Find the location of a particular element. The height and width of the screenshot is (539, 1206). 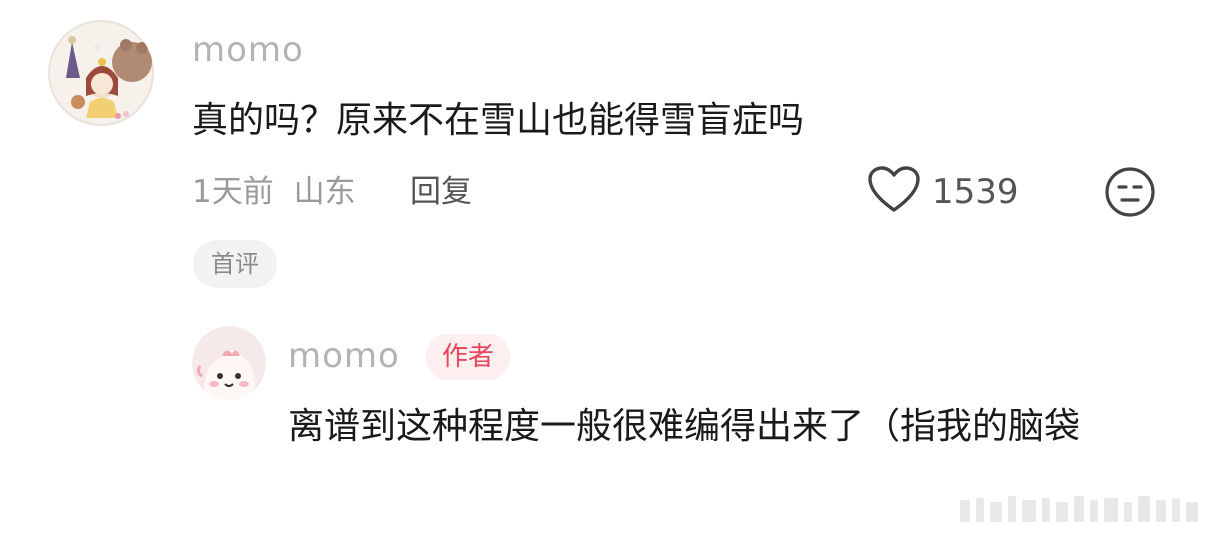

comment-meta: 1天前 山东 is located at coordinates (274, 188).